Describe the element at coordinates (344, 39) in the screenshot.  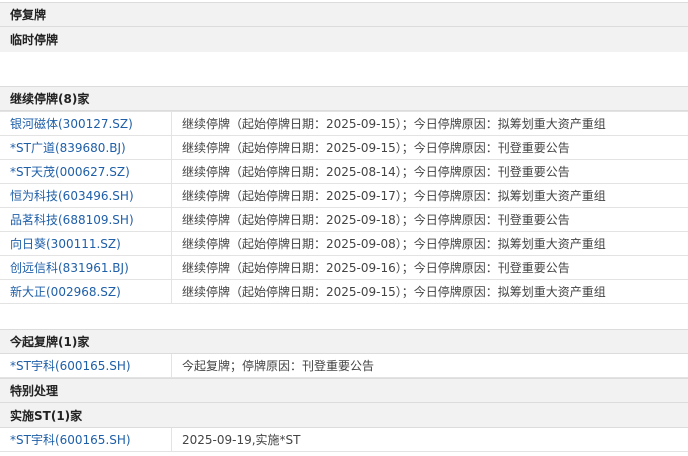
I see `subsection-temporary-halt: 临时停牌` at that location.